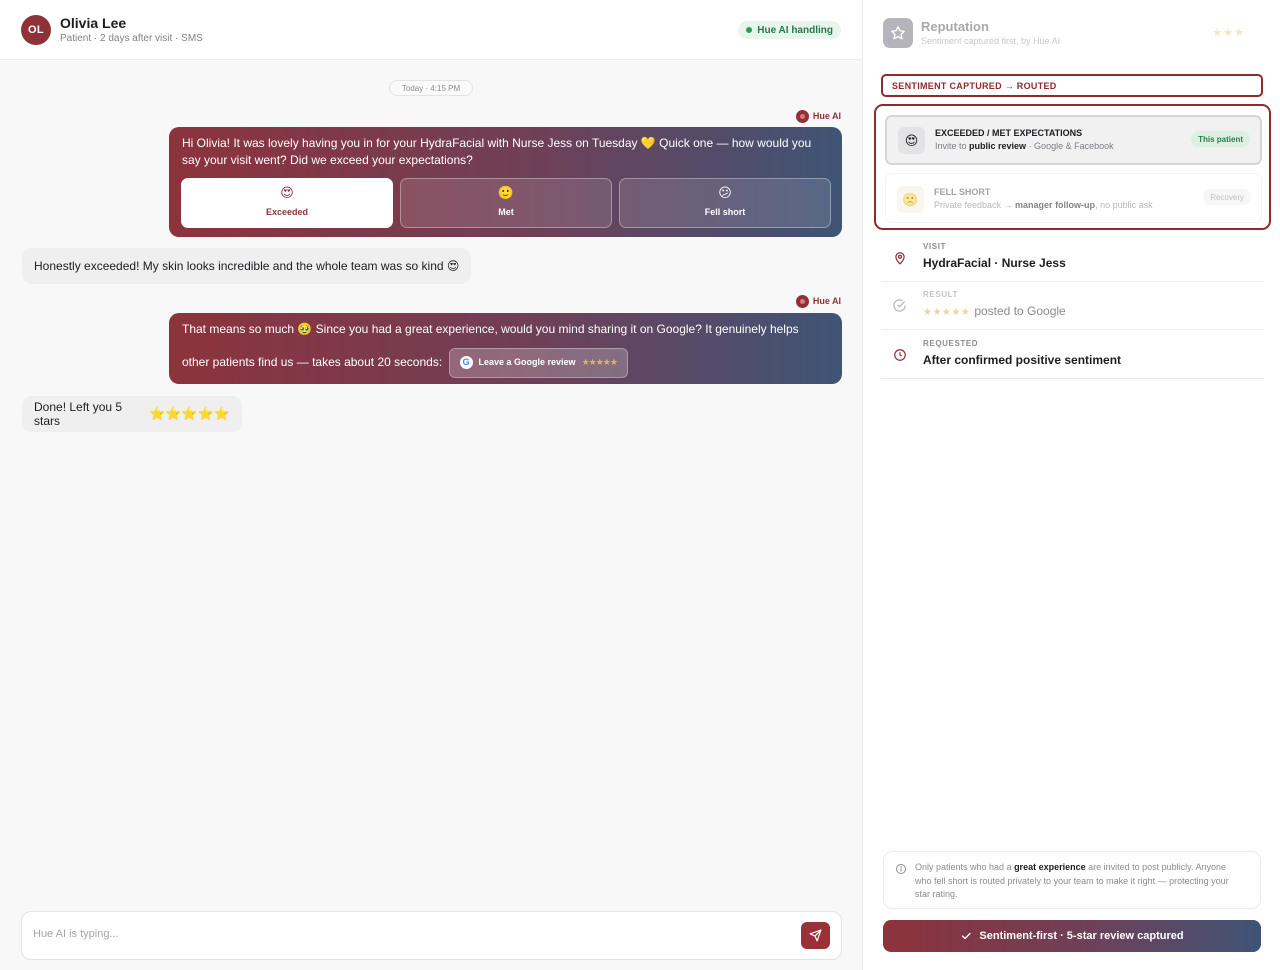 This screenshot has width=1280, height=970. Describe the element at coordinates (898, 33) in the screenshot. I see `star-icon` at that location.